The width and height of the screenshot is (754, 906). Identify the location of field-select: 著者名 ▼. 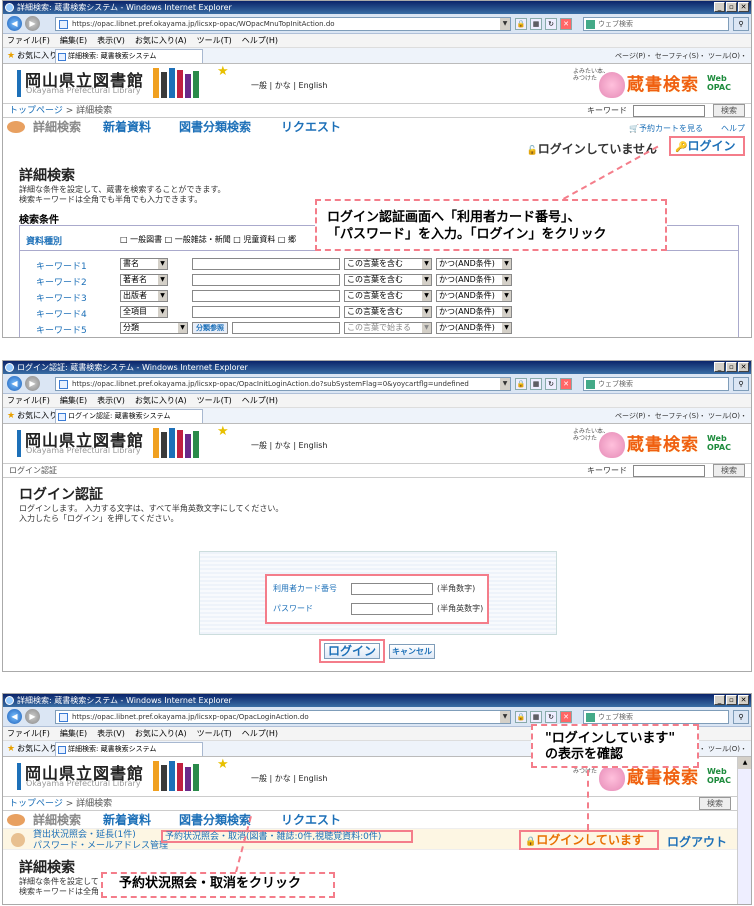
(144, 280).